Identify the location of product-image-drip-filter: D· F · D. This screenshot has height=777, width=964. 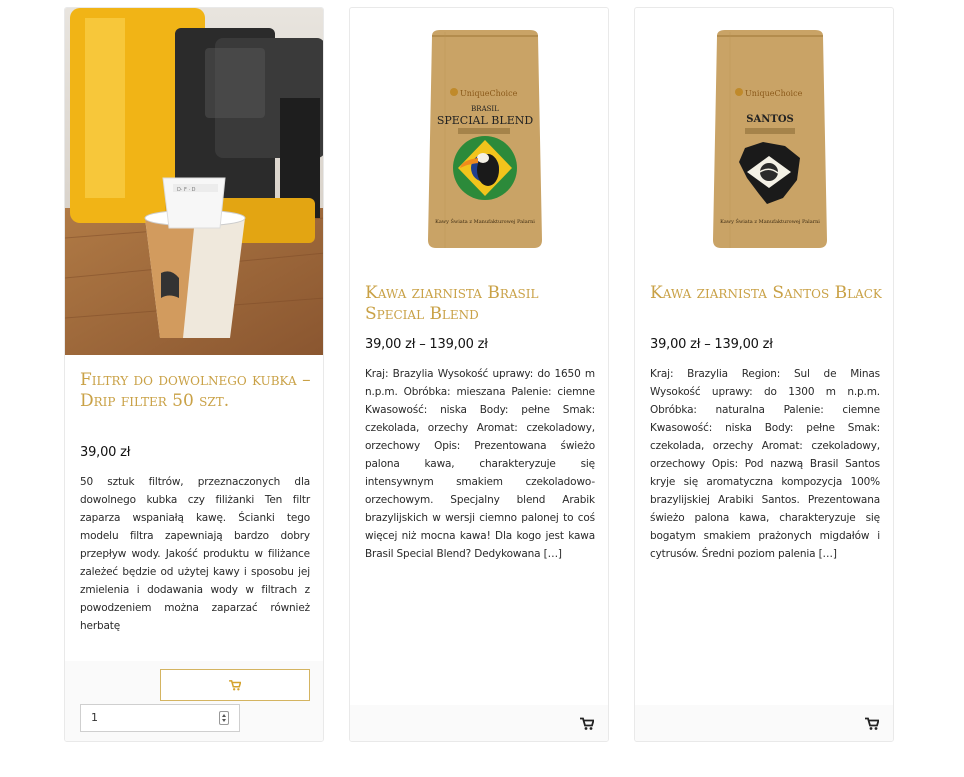
(194, 181).